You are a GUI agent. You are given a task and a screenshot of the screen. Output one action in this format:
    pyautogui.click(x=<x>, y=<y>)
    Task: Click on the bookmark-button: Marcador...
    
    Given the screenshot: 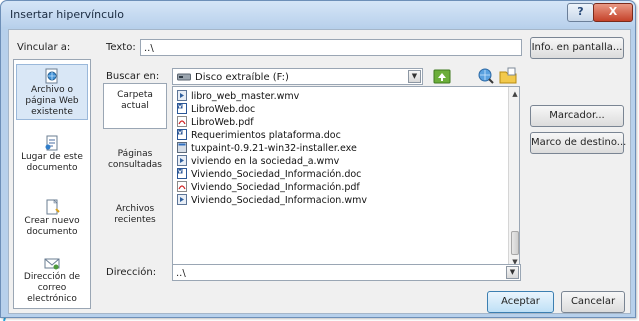 What is the action you would take?
    pyautogui.click(x=577, y=116)
    